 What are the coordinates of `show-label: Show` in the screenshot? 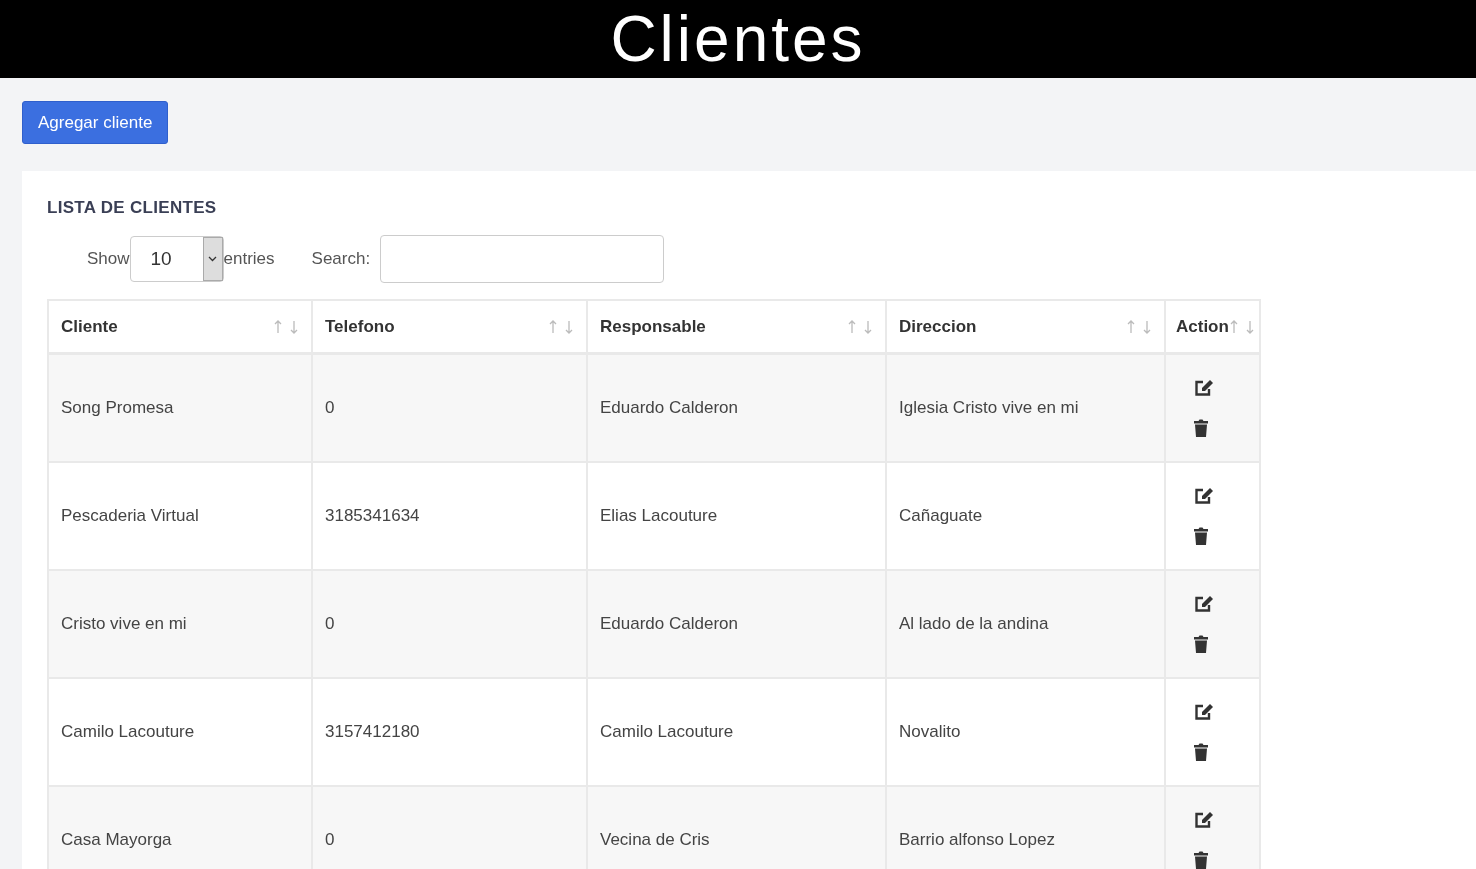 It's located at (108, 259).